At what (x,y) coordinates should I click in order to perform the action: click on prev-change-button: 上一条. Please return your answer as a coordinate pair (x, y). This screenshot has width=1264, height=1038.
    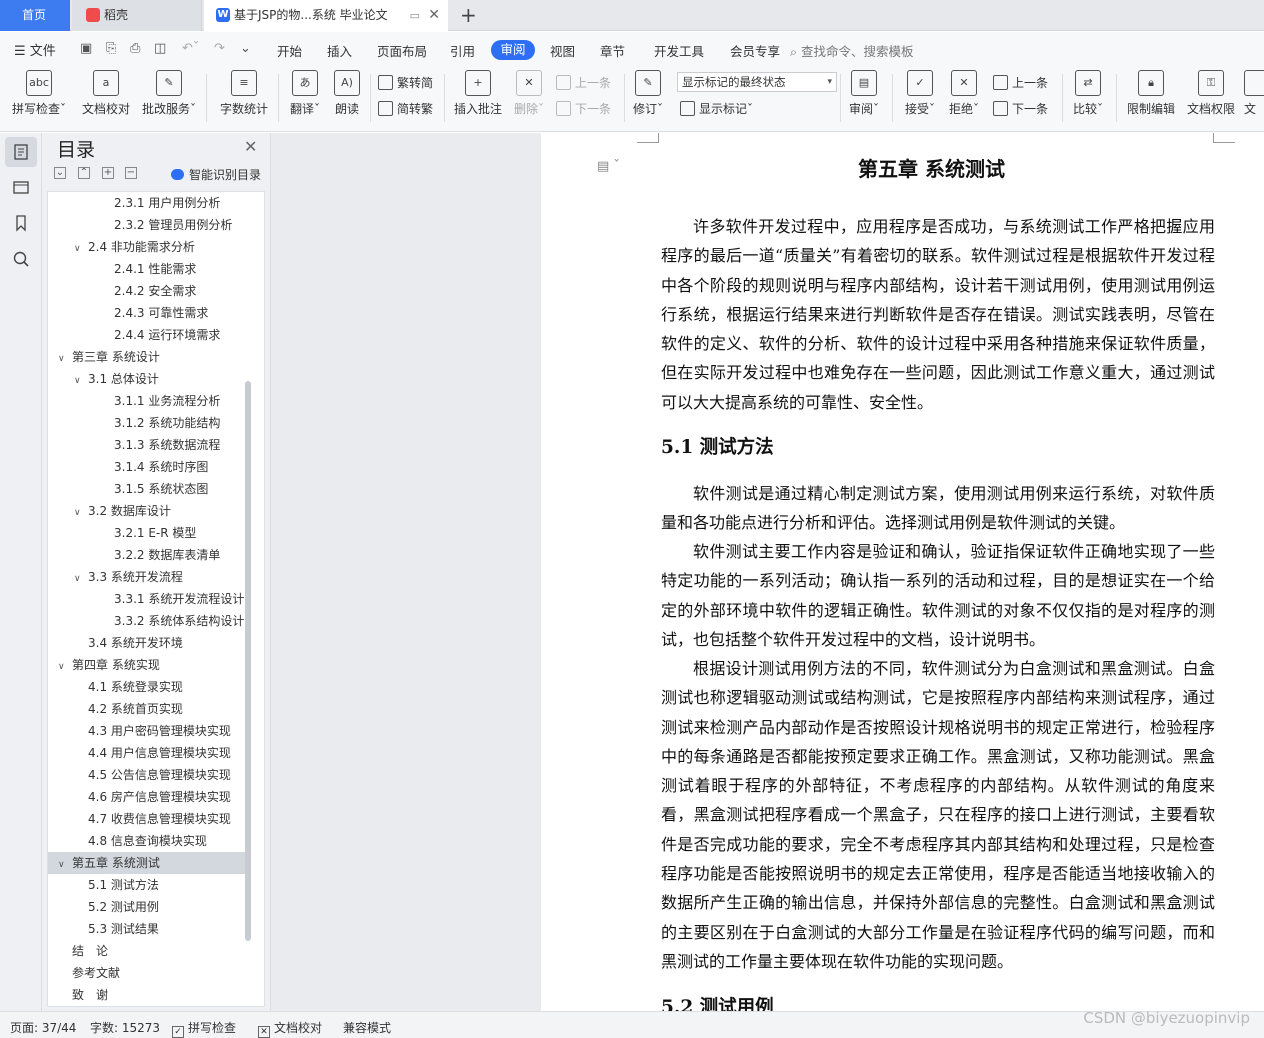
    Looking at the image, I should click on (1020, 82).